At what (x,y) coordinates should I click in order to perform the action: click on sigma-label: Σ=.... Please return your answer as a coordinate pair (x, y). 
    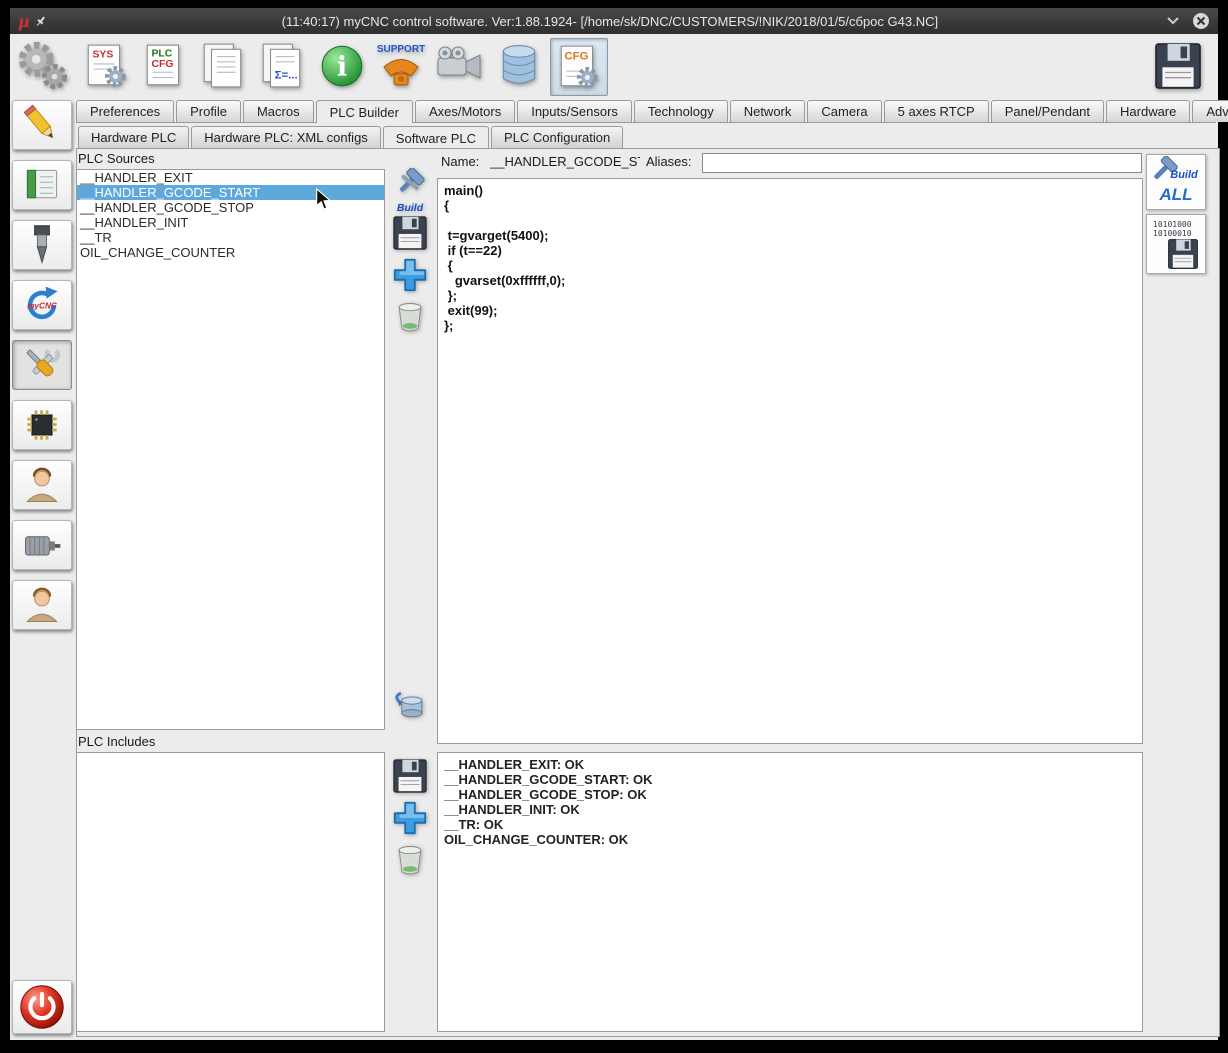
    Looking at the image, I should click on (286, 76).